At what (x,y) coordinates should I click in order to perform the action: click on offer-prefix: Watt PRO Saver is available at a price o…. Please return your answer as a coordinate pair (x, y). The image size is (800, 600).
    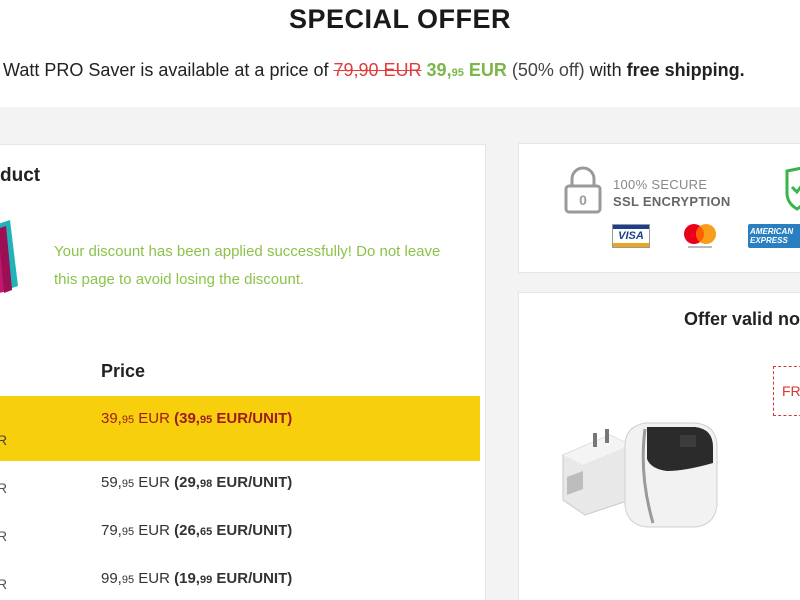
    Looking at the image, I should click on (168, 70).